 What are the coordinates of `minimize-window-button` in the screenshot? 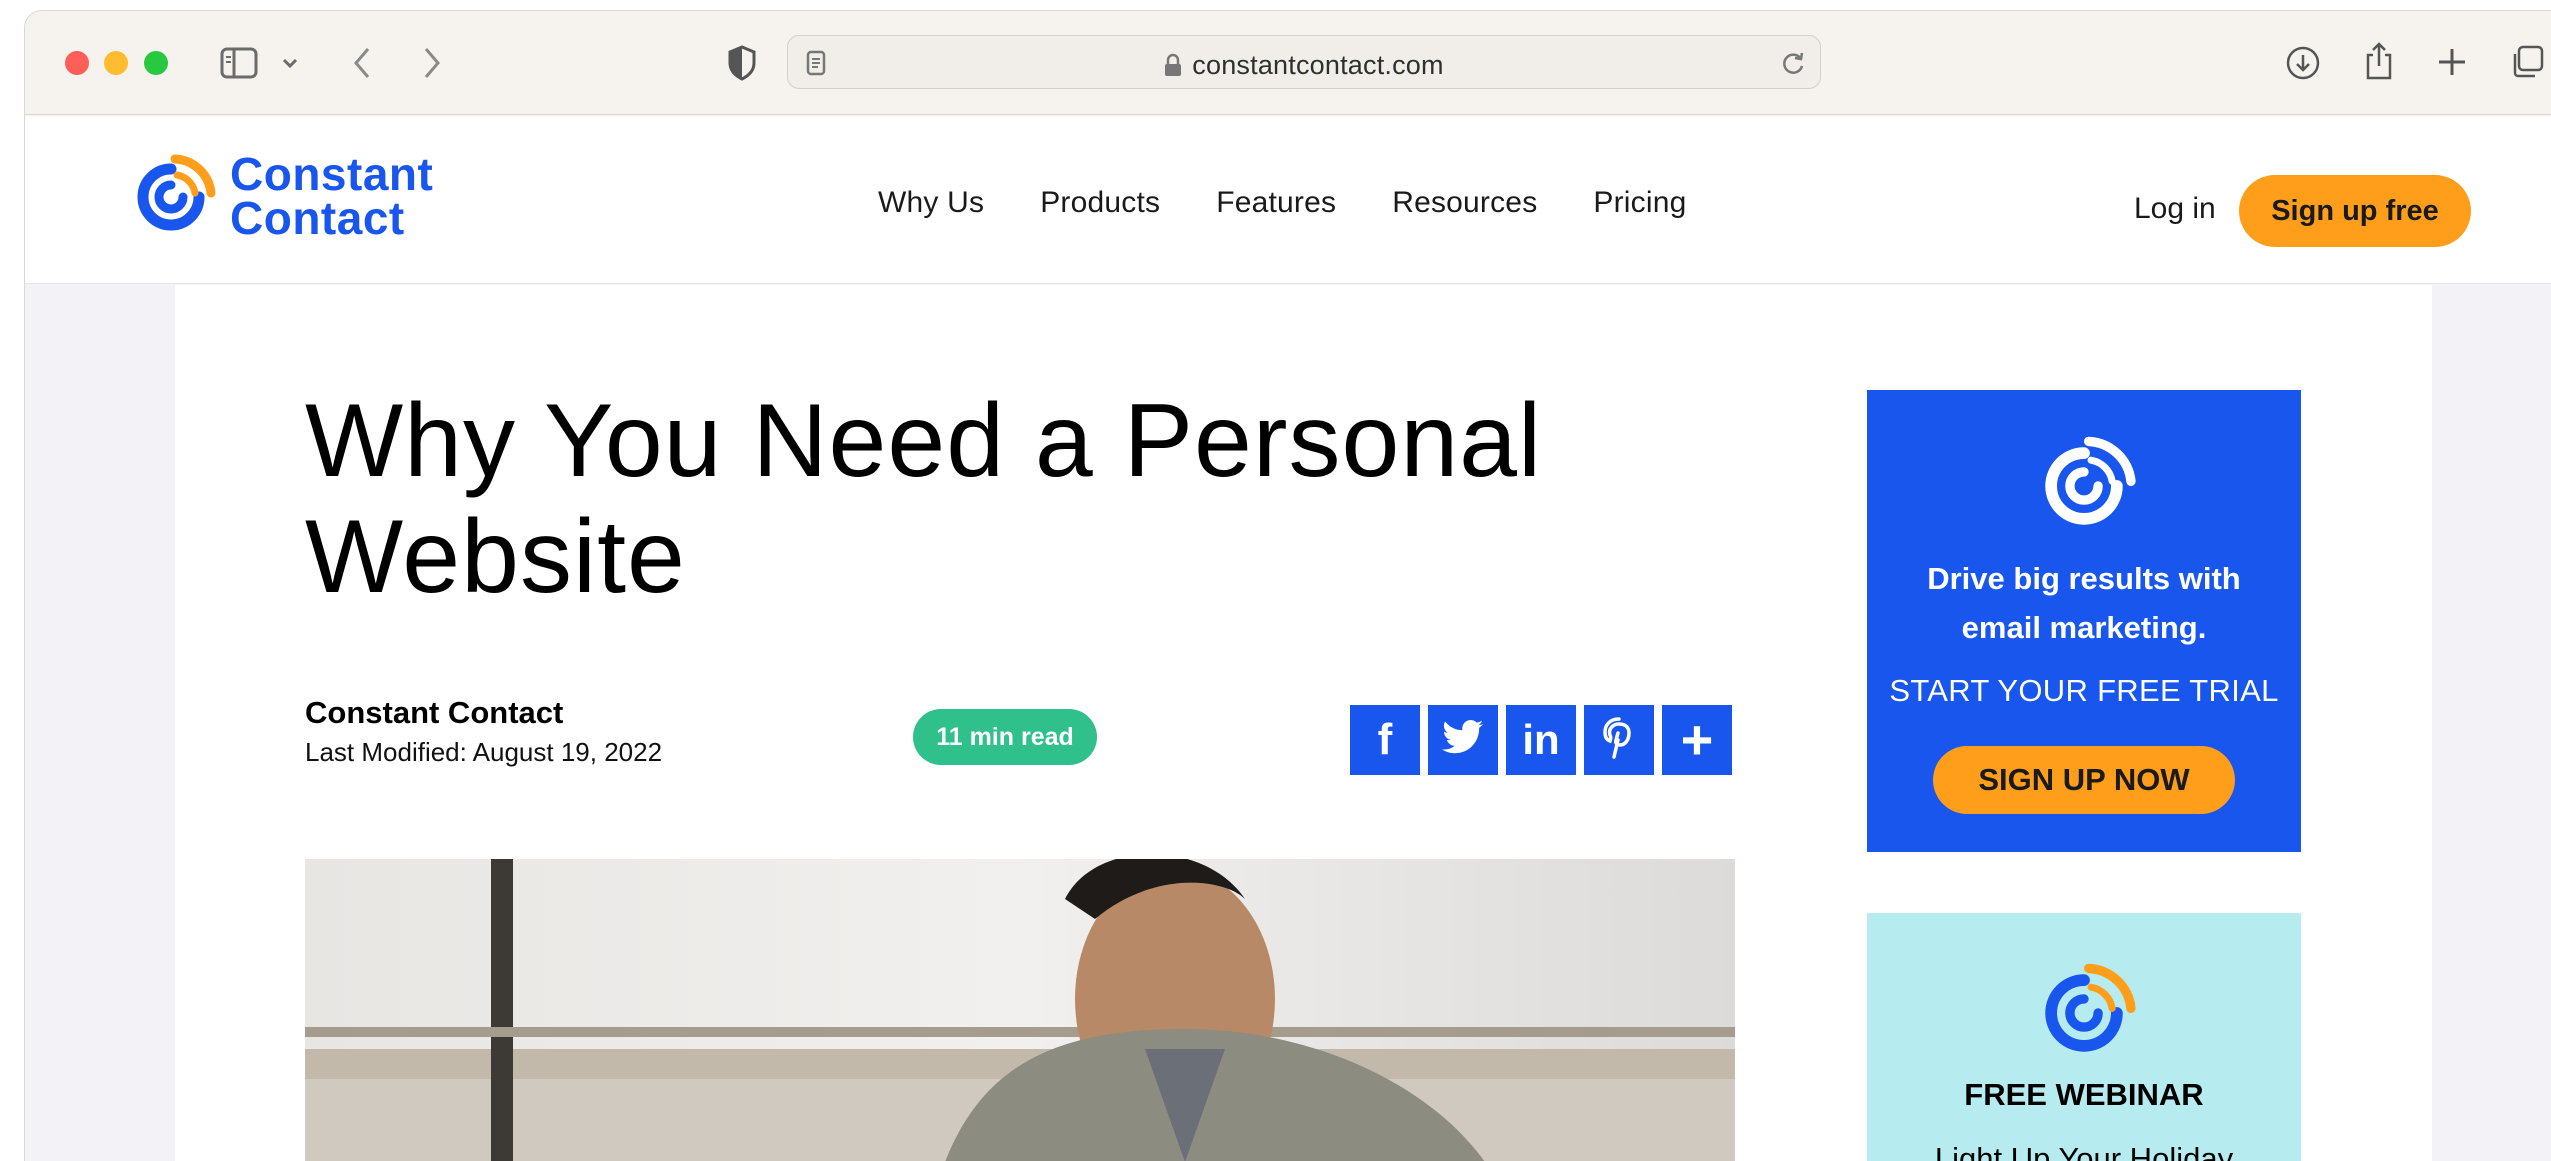 It's located at (116, 63).